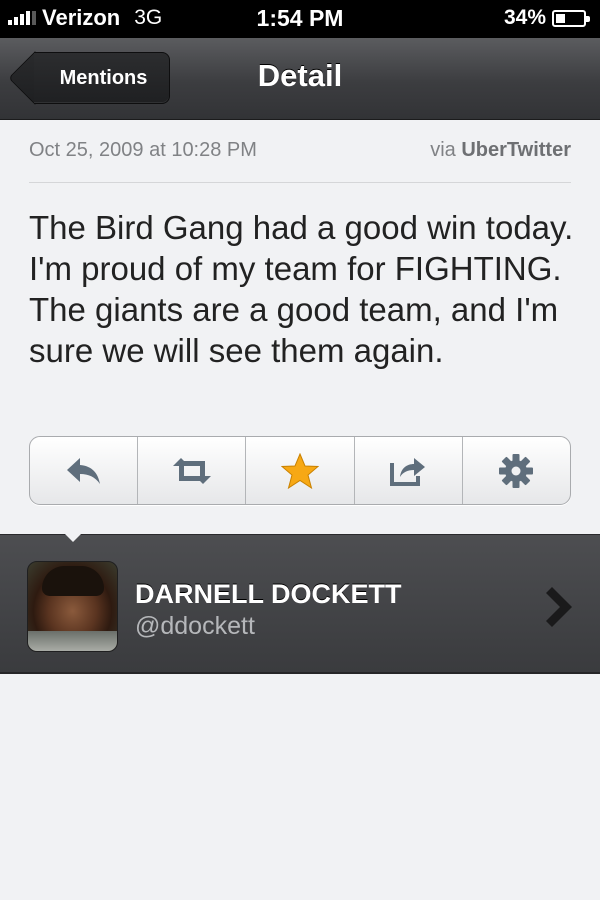  I want to click on retweet-button, so click(192, 470).